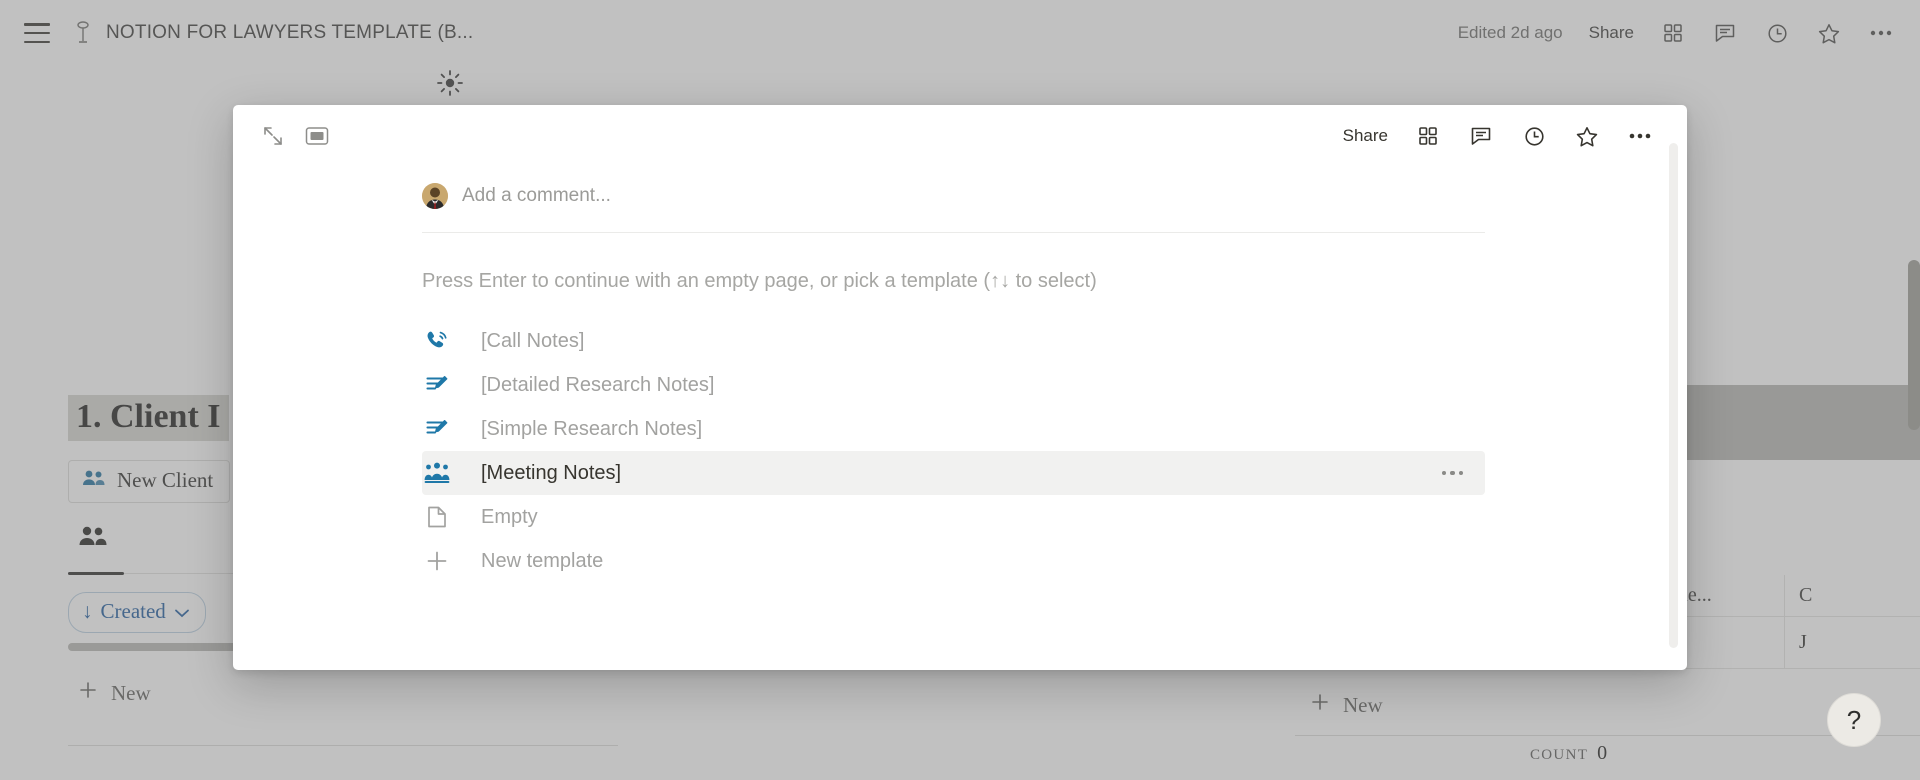  I want to click on sort-arrow-icon: ↓, so click(87, 611).